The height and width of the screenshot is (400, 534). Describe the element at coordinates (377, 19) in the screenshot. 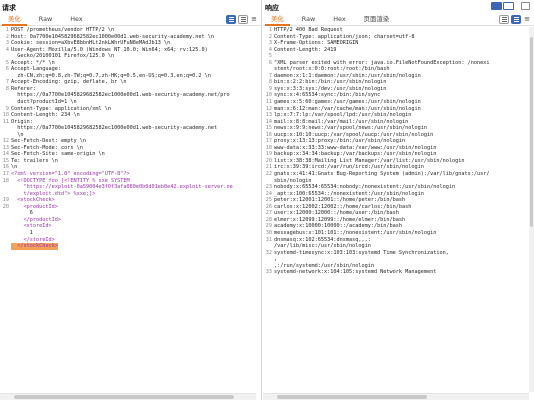

I see `response-tab-render: 页面渲染` at that location.